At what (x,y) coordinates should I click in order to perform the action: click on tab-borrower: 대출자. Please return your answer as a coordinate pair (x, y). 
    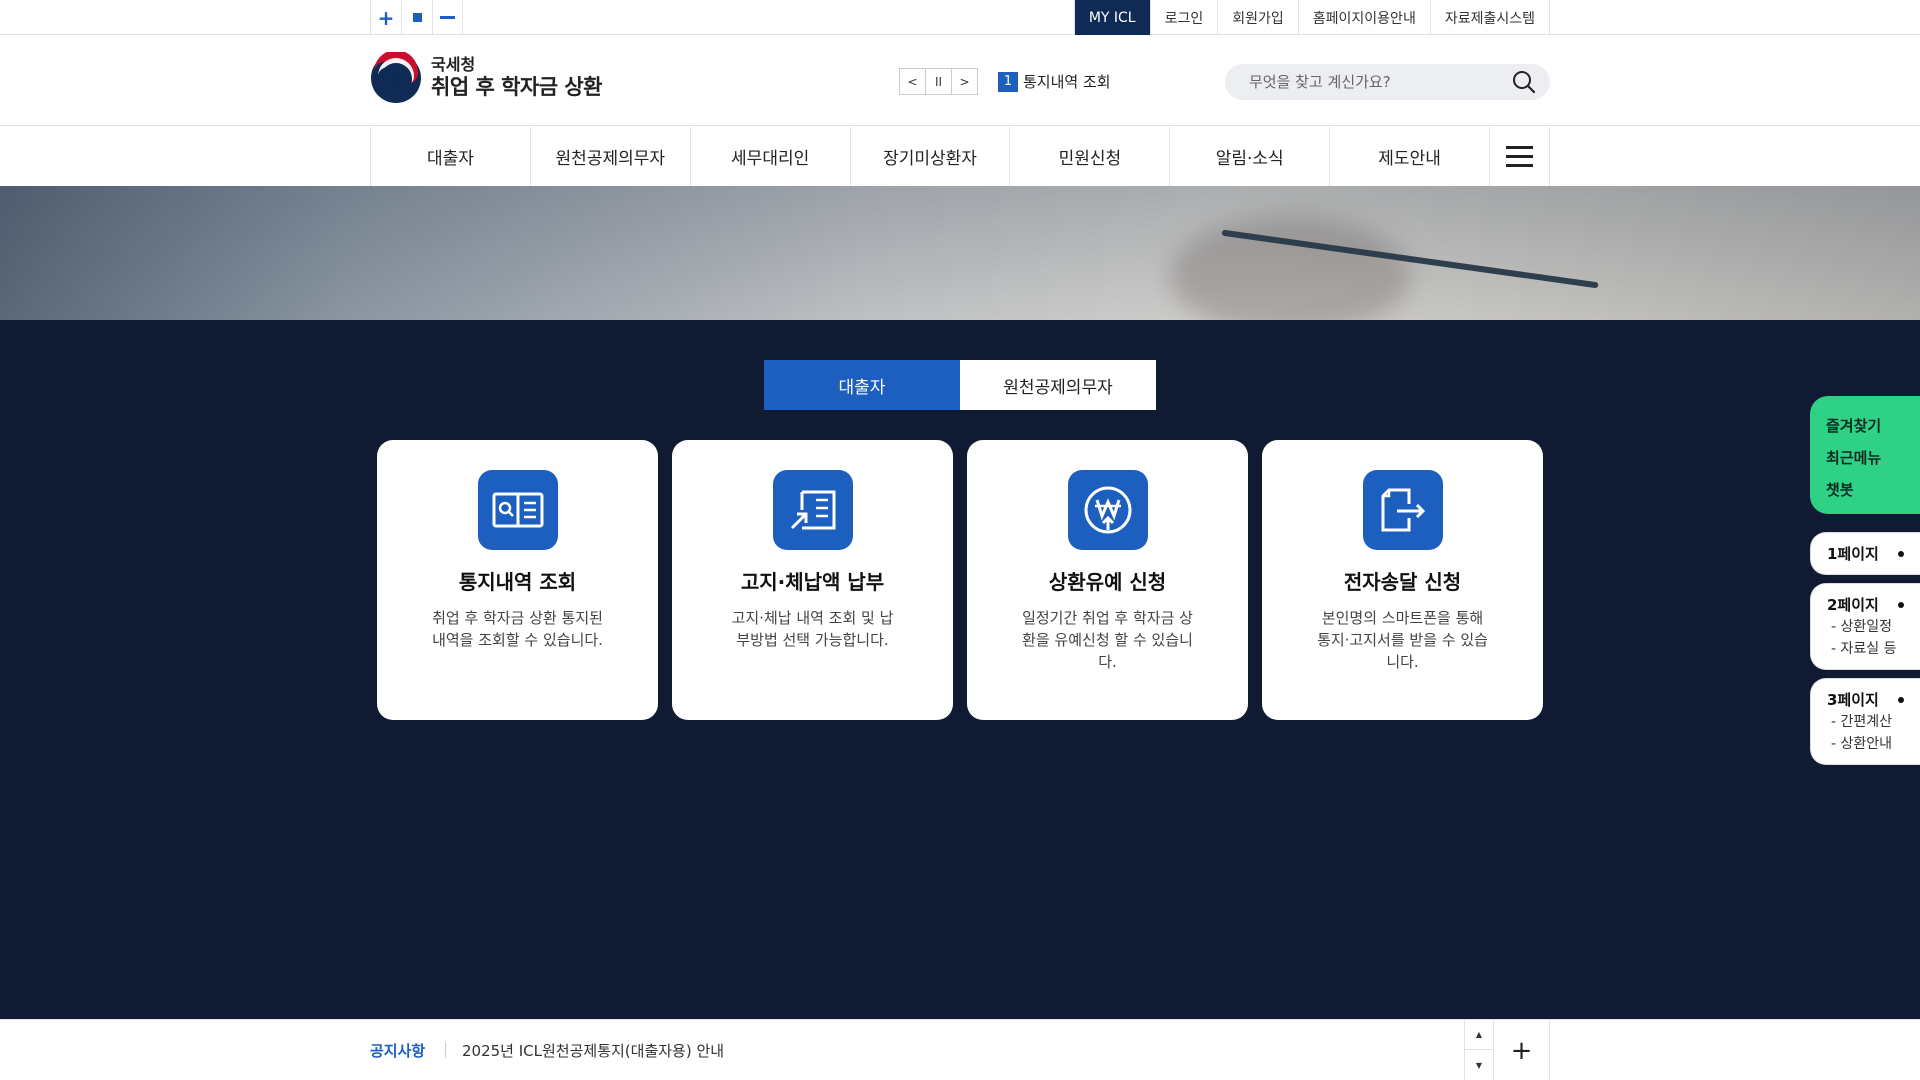
    Looking at the image, I should click on (862, 385).